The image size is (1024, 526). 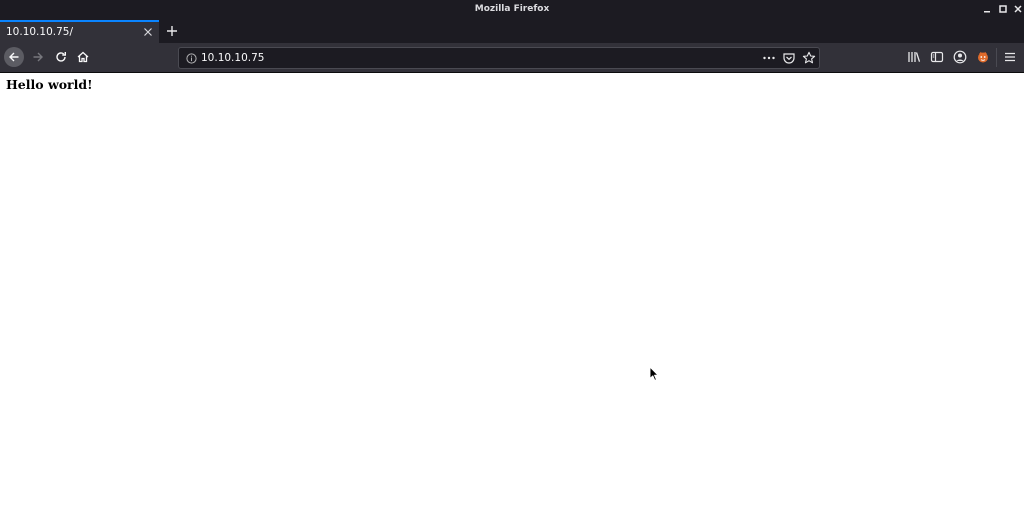 What do you see at coordinates (79, 31) in the screenshot?
I see `tab-active: 10.10.10.75/` at bounding box center [79, 31].